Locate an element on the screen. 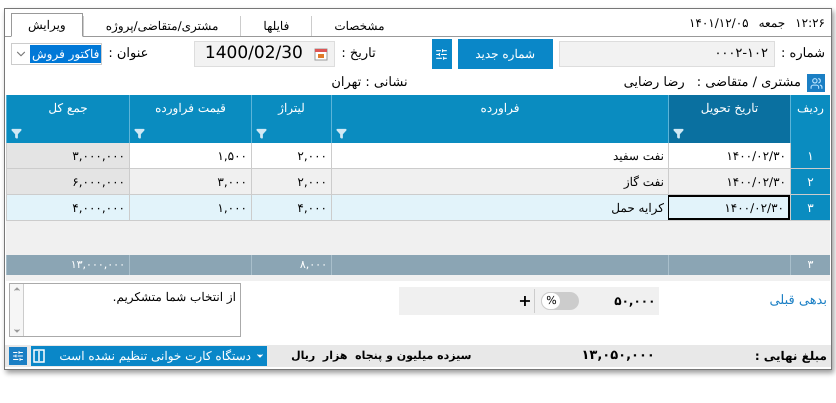 The height and width of the screenshot is (403, 836). title-label: عنوان : is located at coordinates (128, 54).